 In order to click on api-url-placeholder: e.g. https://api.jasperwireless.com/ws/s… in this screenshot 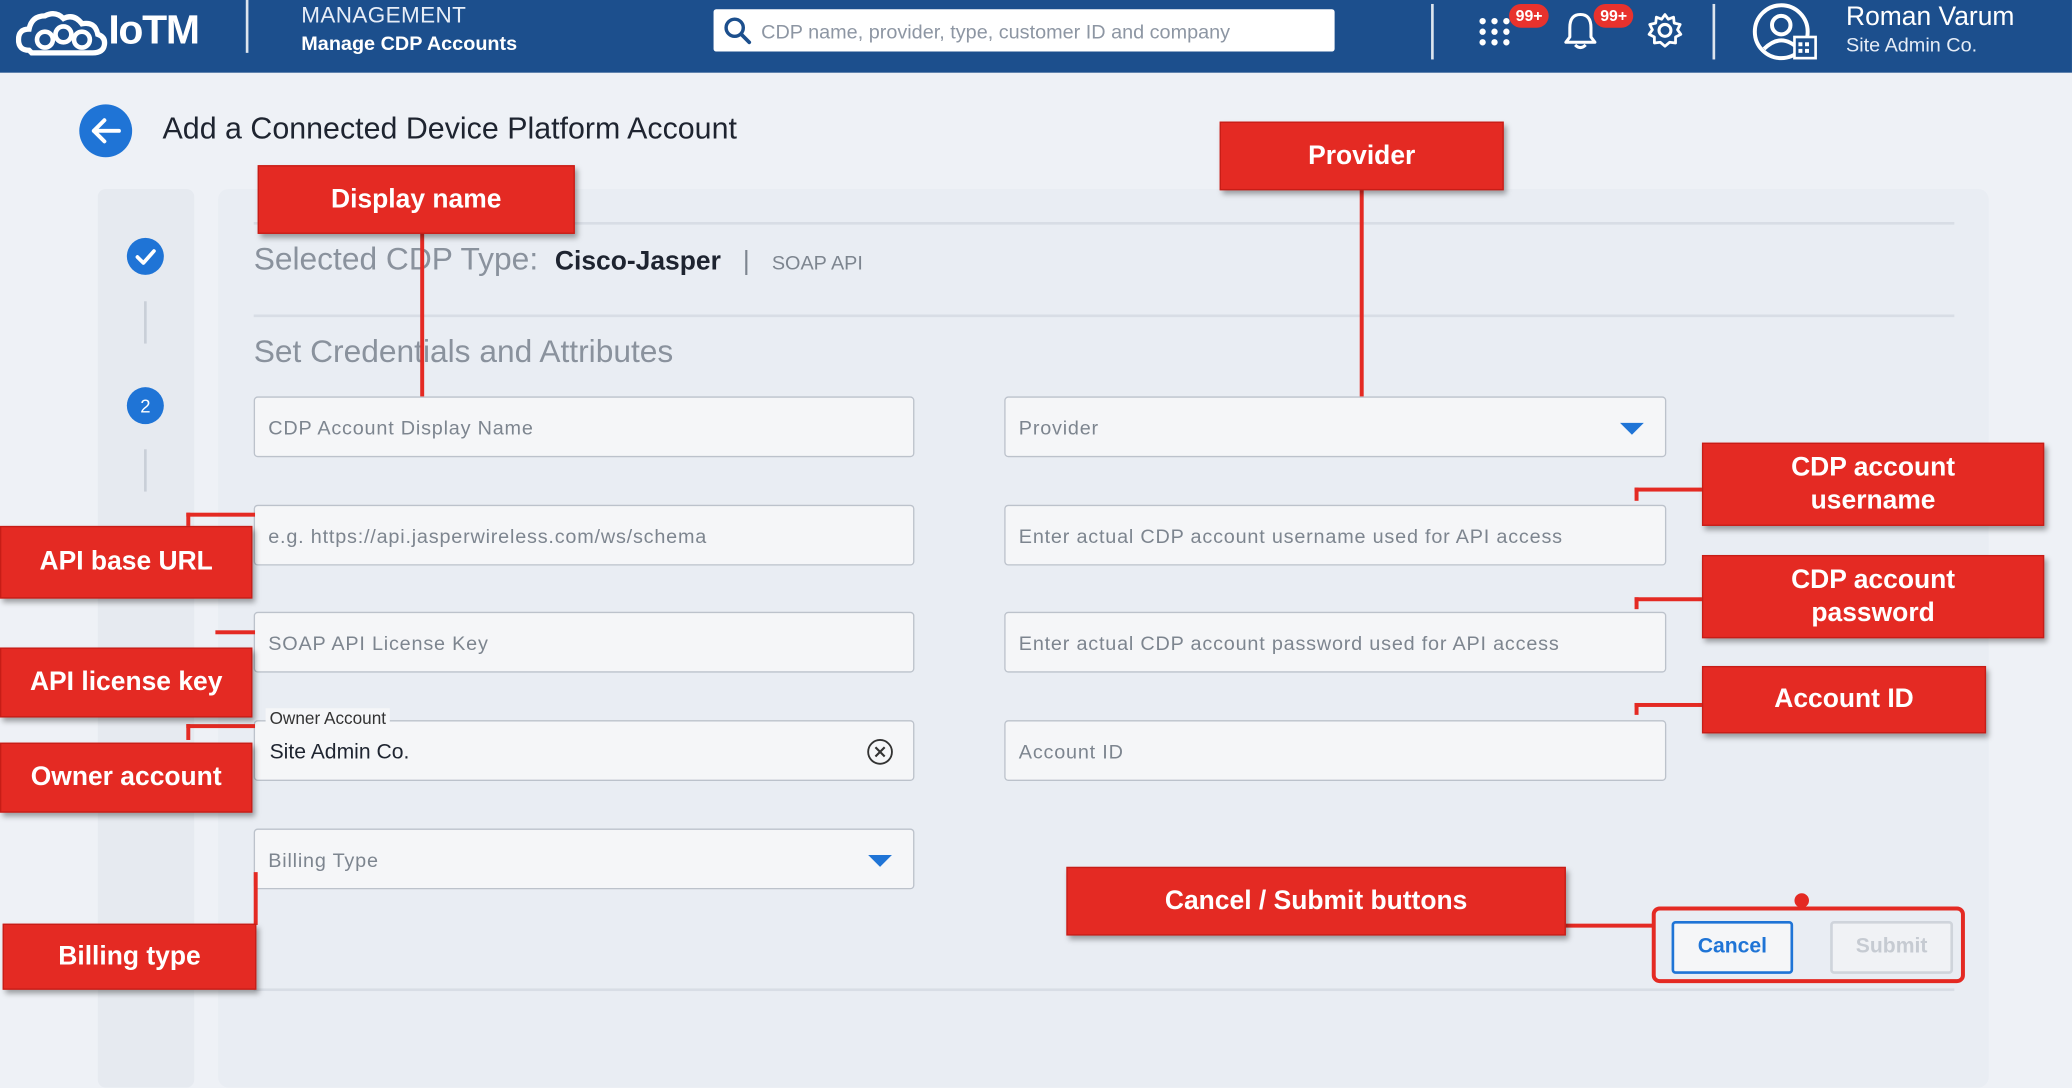, I will do `click(488, 537)`.